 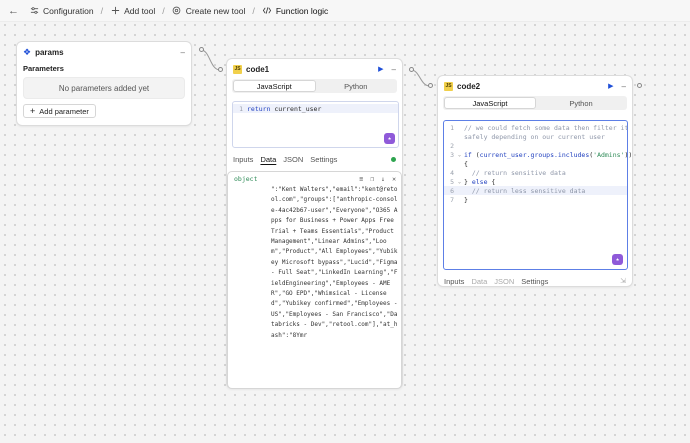 I want to click on success-status-icon, so click(x=393, y=159).